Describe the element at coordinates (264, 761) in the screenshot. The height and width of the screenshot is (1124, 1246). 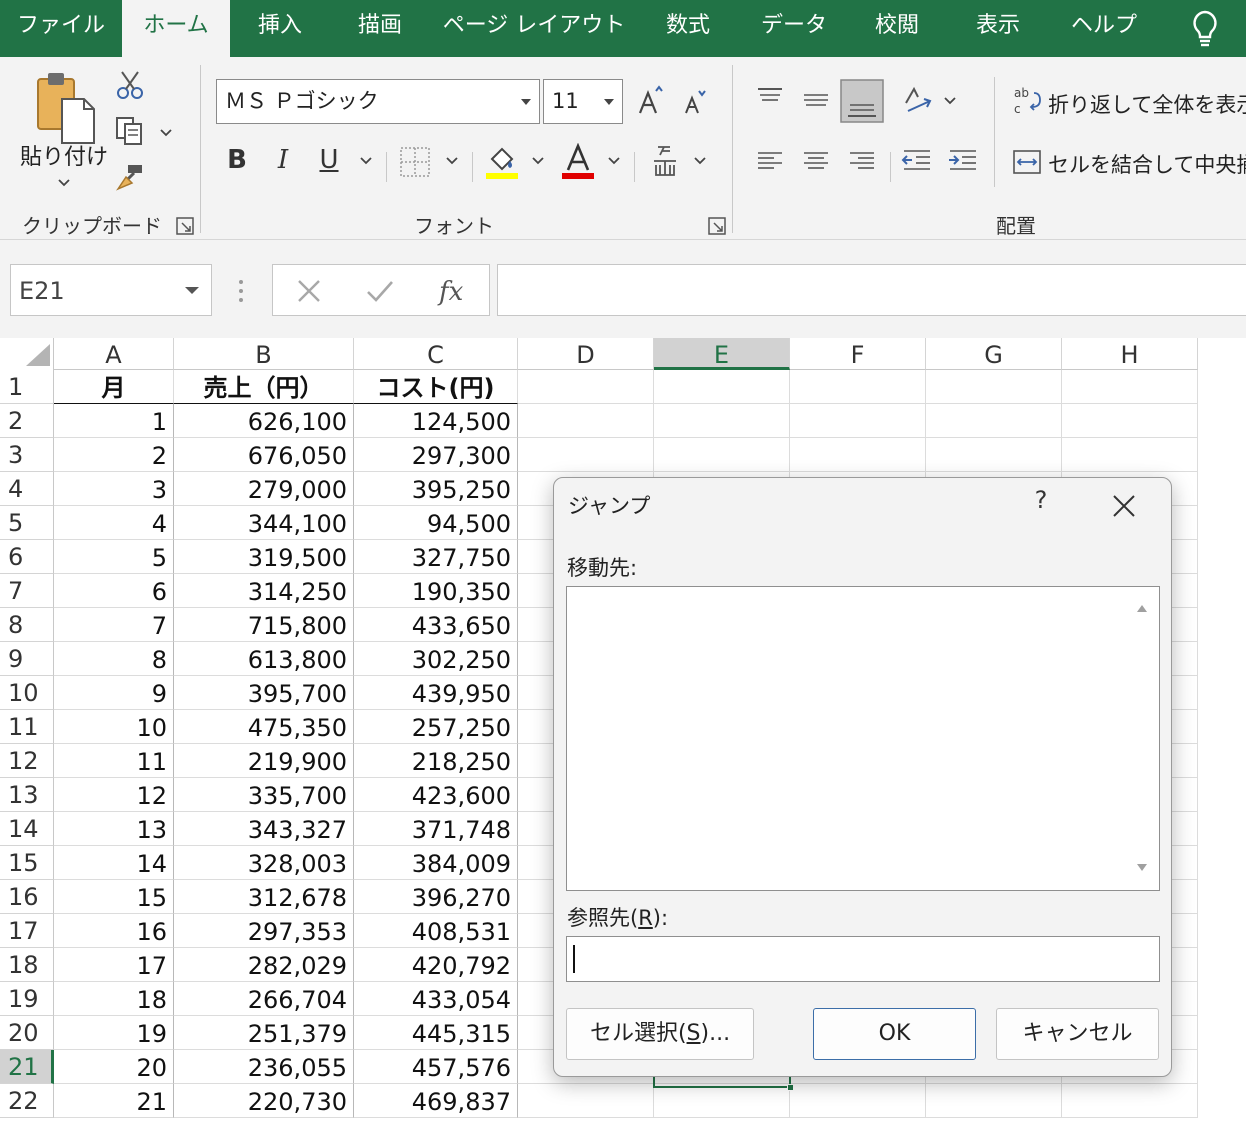
I see `table-cell: 219,900` at that location.